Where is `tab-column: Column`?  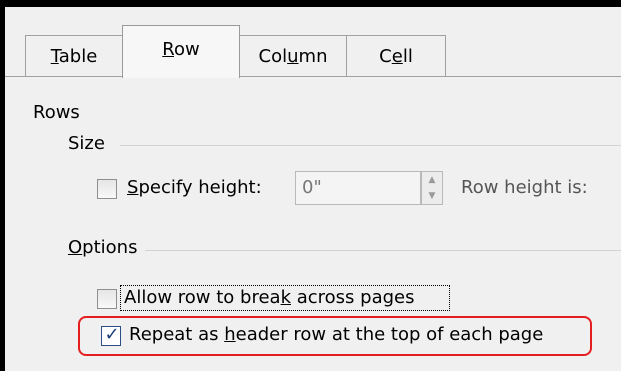 tab-column: Column is located at coordinates (293, 55).